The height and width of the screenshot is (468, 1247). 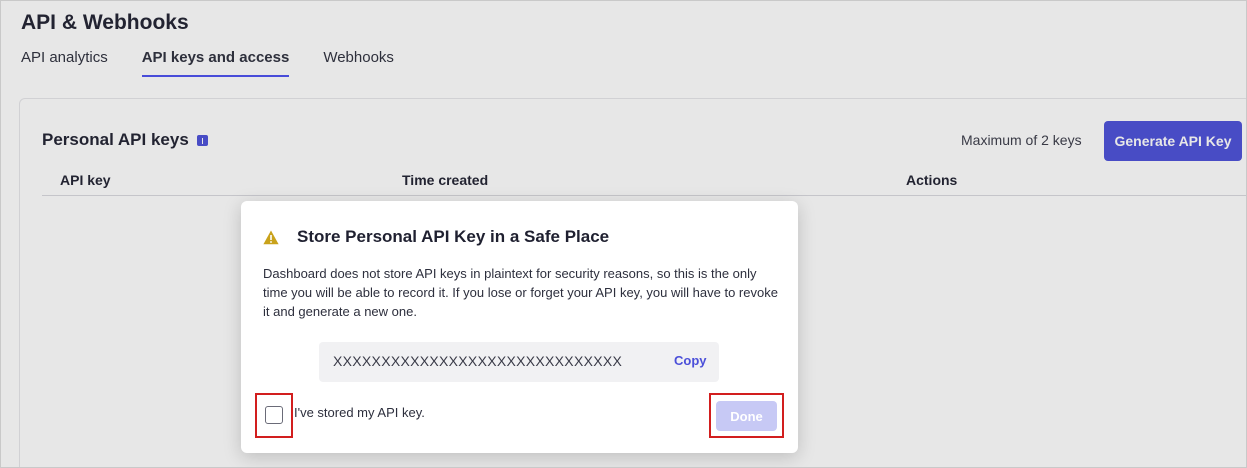 I want to click on done-button: Done, so click(x=746, y=416).